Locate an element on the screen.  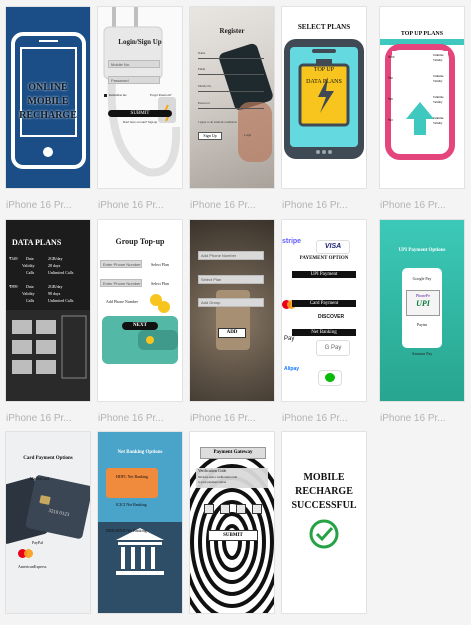
register-password-label: Password is located at coordinates (204, 103).